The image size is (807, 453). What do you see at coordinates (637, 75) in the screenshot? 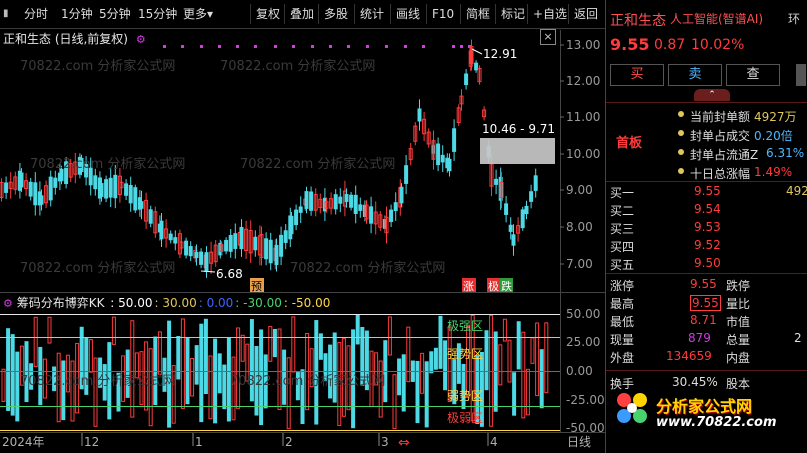
I see `buy-button: 买` at bounding box center [637, 75].